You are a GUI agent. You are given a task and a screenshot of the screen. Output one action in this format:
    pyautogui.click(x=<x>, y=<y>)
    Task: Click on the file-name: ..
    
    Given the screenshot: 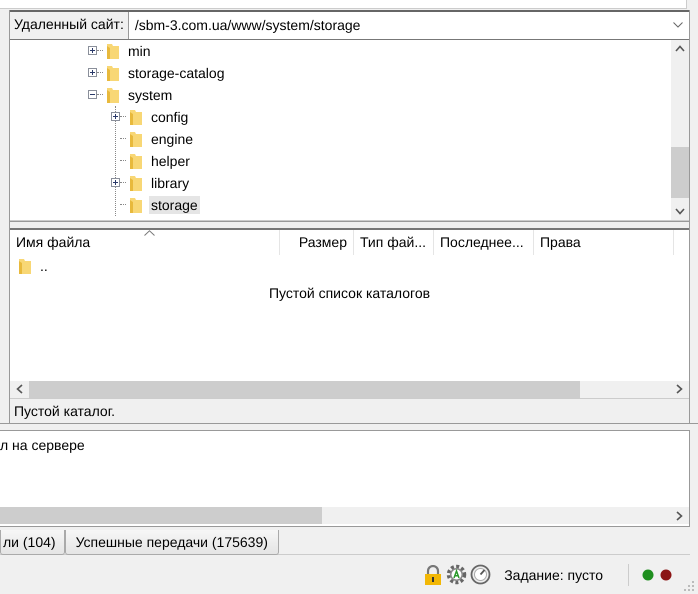 What is the action you would take?
    pyautogui.click(x=44, y=266)
    